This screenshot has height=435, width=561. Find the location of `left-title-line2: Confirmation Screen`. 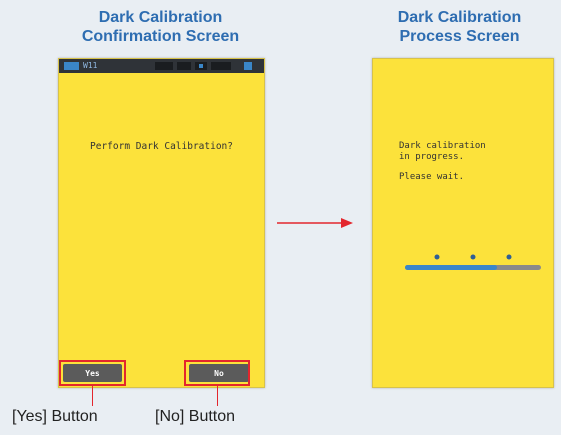

left-title-line2: Confirmation Screen is located at coordinates (160, 36).